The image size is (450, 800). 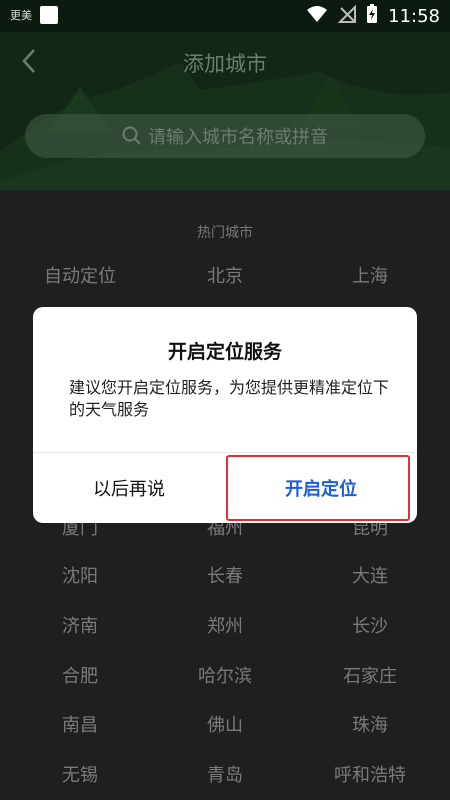 I want to click on no-signal-icon, so click(x=347, y=15).